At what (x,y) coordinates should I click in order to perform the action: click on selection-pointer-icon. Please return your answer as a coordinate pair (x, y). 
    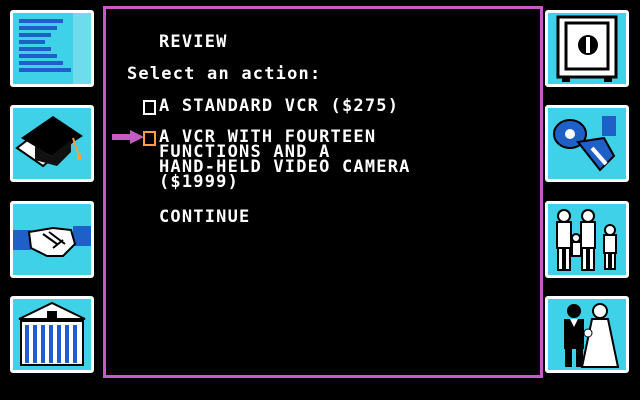
    Looking at the image, I should click on (128, 137).